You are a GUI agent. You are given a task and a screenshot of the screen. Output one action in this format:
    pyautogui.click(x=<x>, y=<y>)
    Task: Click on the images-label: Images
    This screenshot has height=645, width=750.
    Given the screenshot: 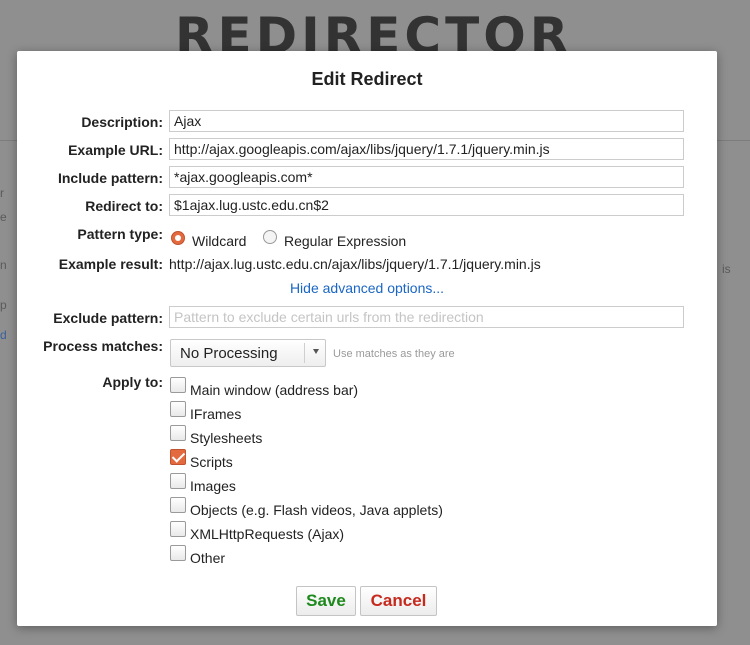 What is the action you would take?
    pyautogui.click(x=213, y=486)
    